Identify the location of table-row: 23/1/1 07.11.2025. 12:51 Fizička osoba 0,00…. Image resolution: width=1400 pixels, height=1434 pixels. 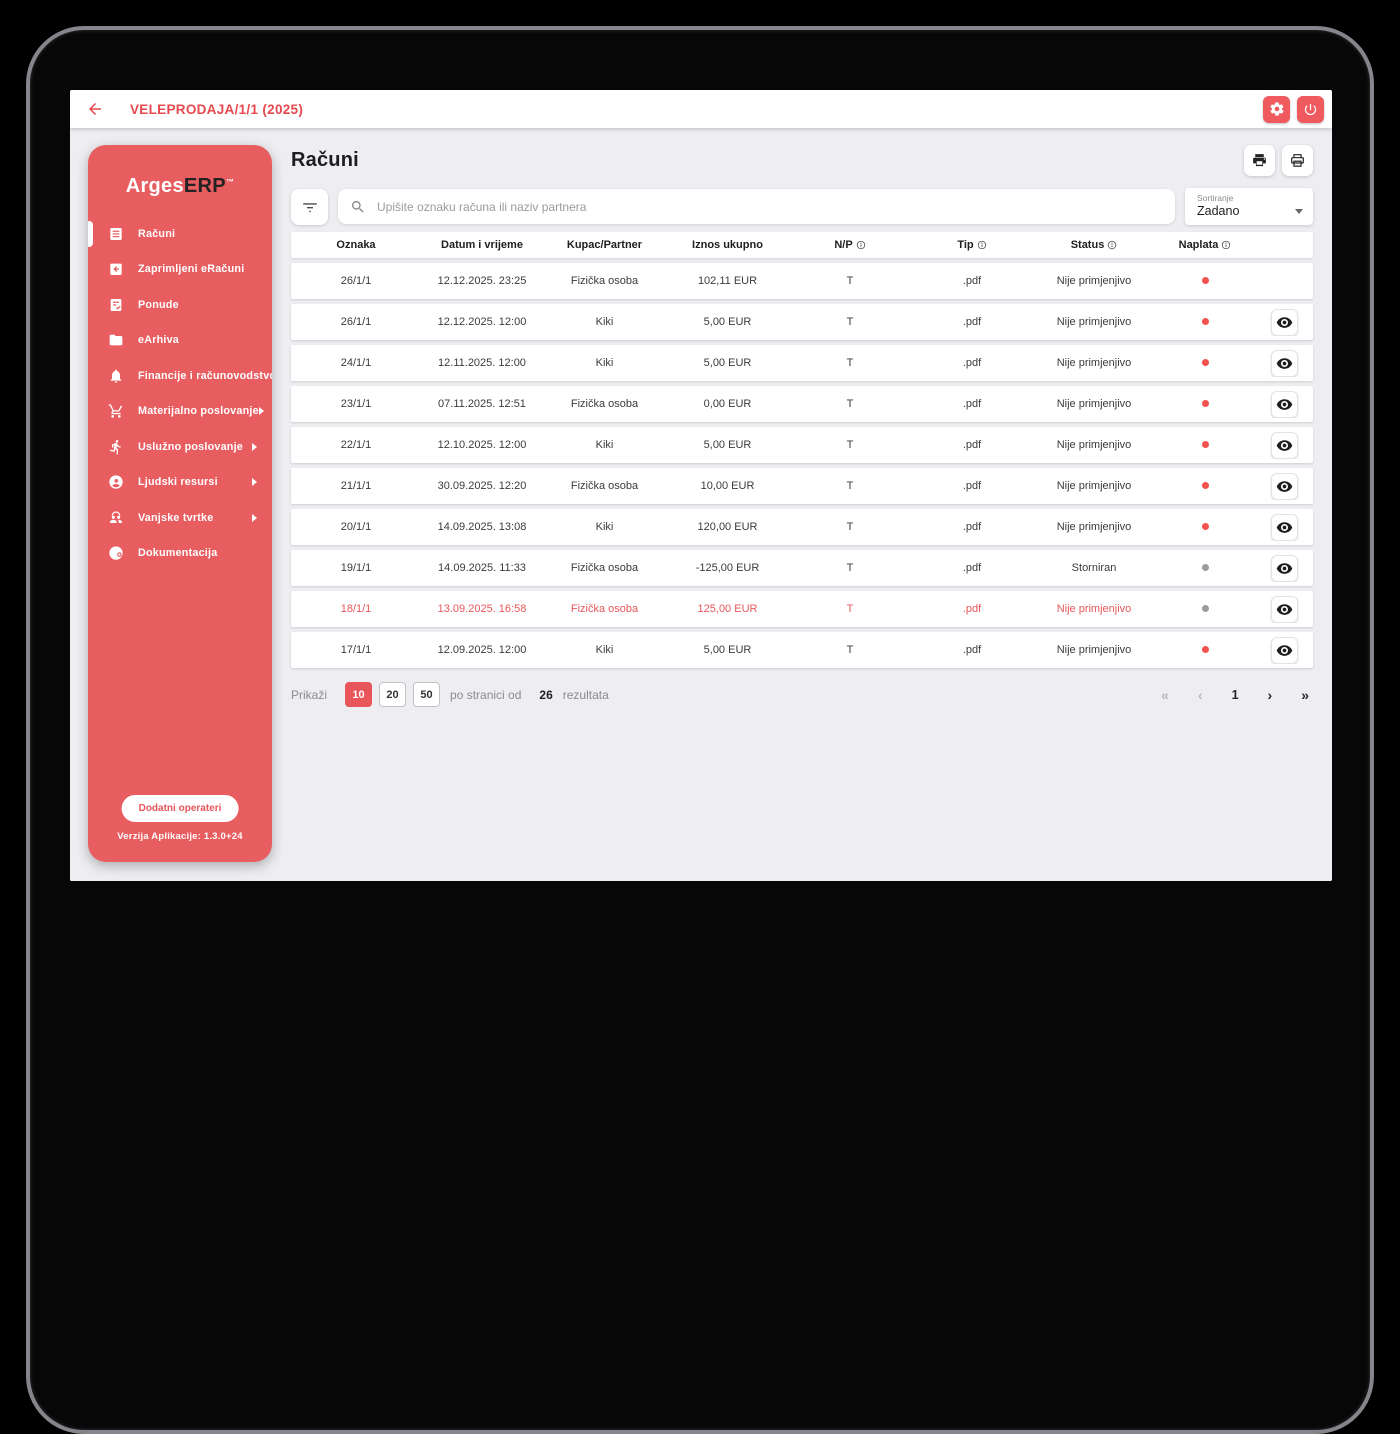
(802, 404).